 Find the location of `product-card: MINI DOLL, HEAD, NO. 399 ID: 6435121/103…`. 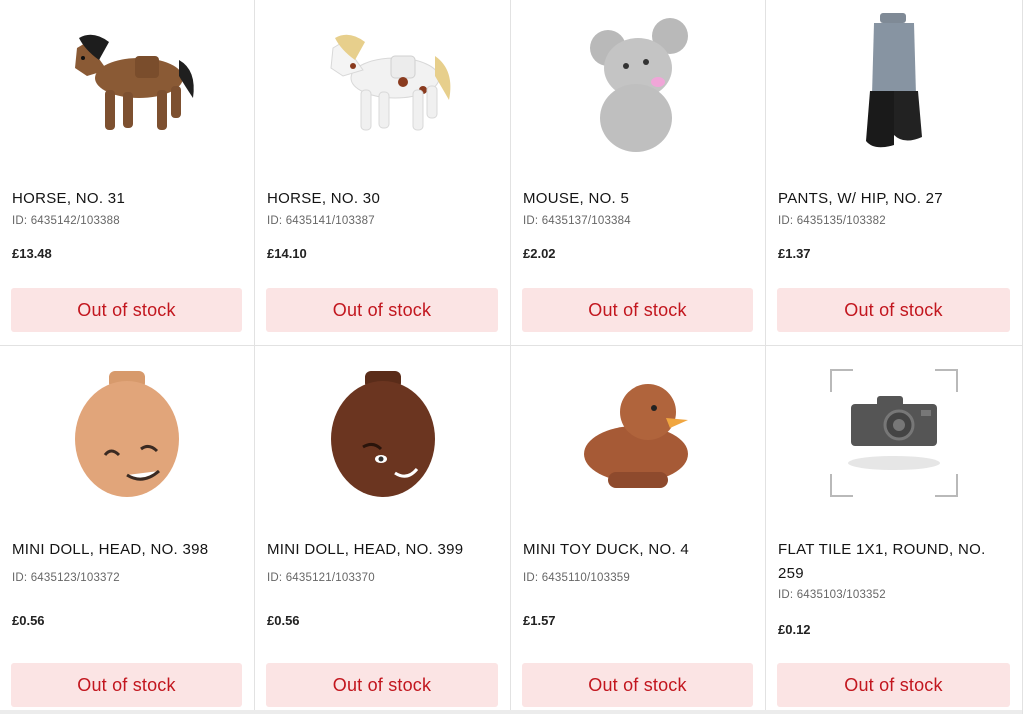

product-card: MINI DOLL, HEAD, NO. 399 ID: 6435121/103… is located at coordinates (383, 530).